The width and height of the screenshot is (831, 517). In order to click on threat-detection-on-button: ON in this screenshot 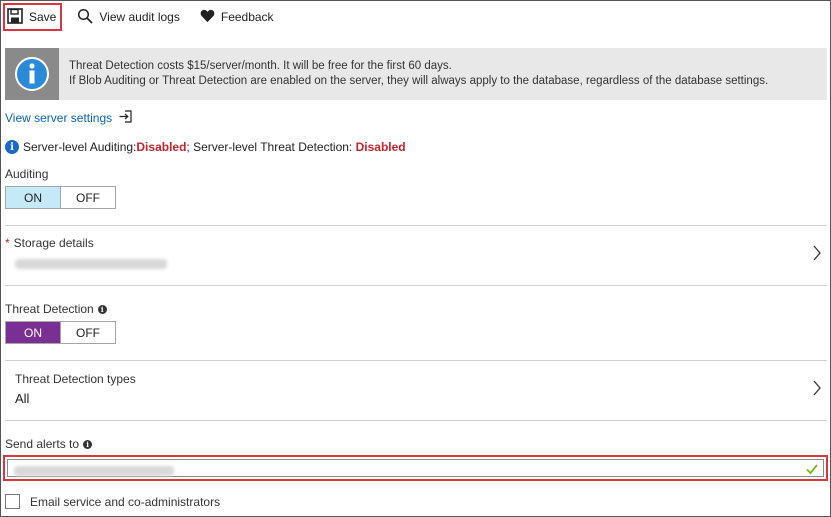, I will do `click(33, 332)`.